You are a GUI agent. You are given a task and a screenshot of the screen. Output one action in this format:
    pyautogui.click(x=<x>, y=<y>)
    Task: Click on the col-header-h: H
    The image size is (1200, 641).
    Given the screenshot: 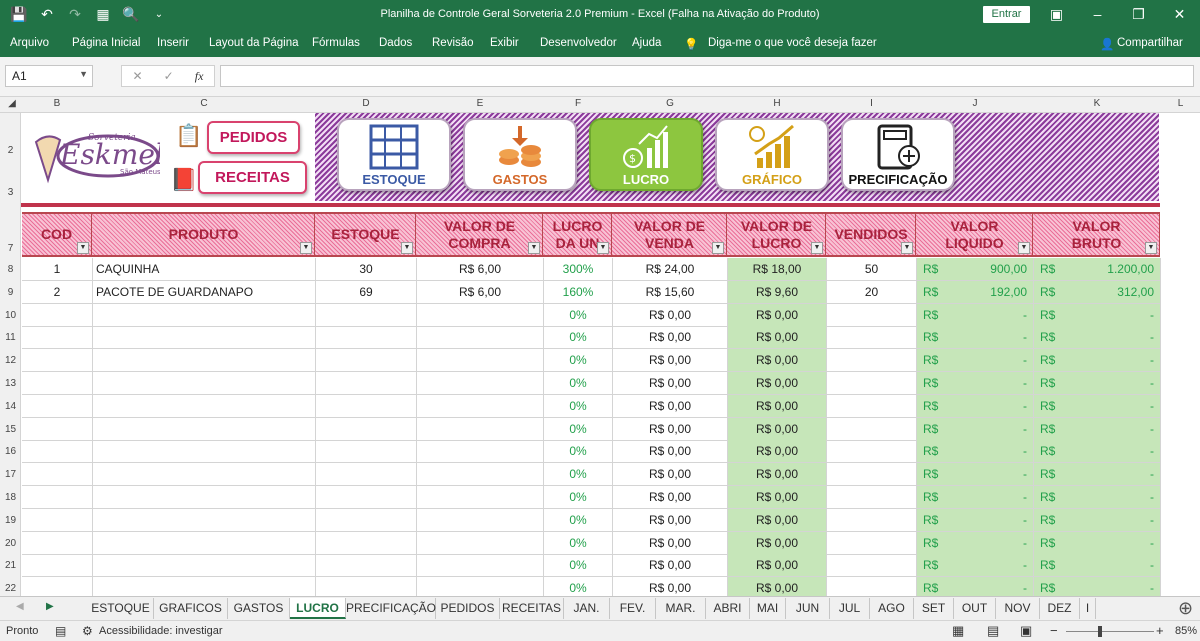 What is the action you would take?
    pyautogui.click(x=777, y=103)
    